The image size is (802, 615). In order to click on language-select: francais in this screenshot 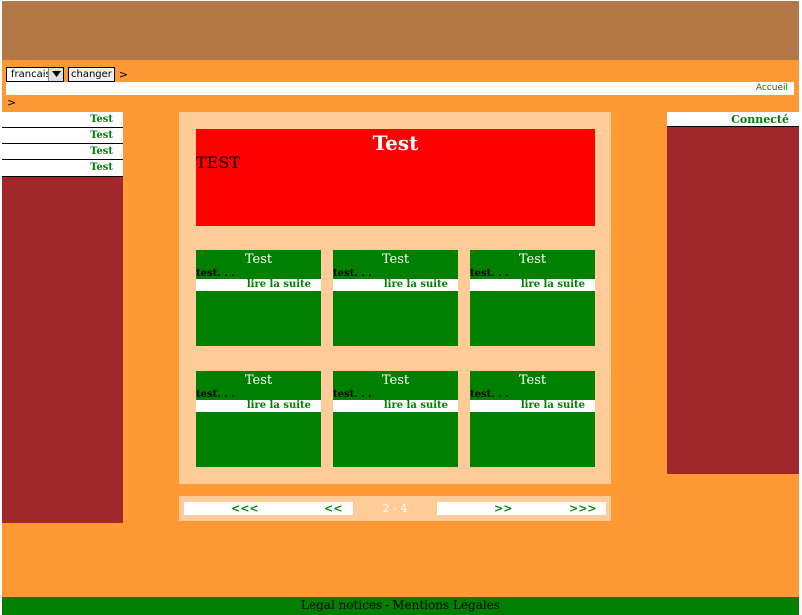, I will do `click(35, 74)`.